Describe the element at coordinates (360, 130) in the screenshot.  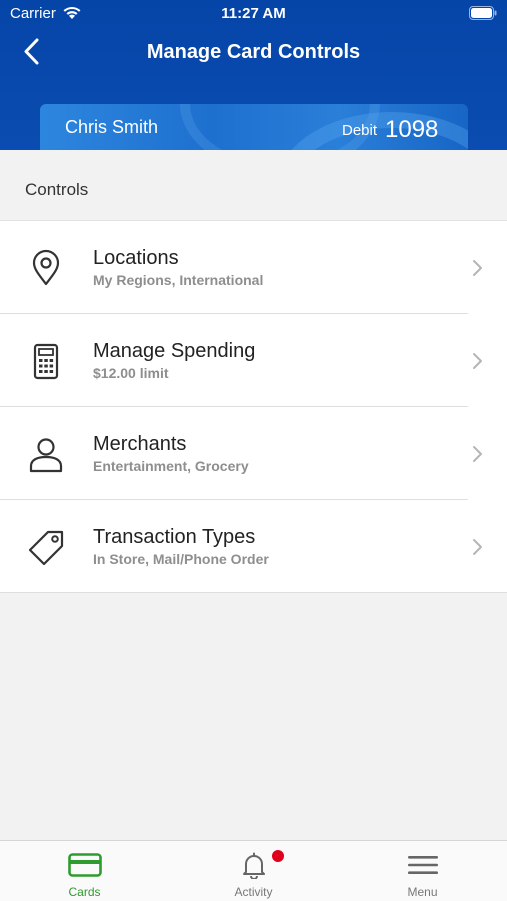
I see `card-type-label: Debit` at that location.